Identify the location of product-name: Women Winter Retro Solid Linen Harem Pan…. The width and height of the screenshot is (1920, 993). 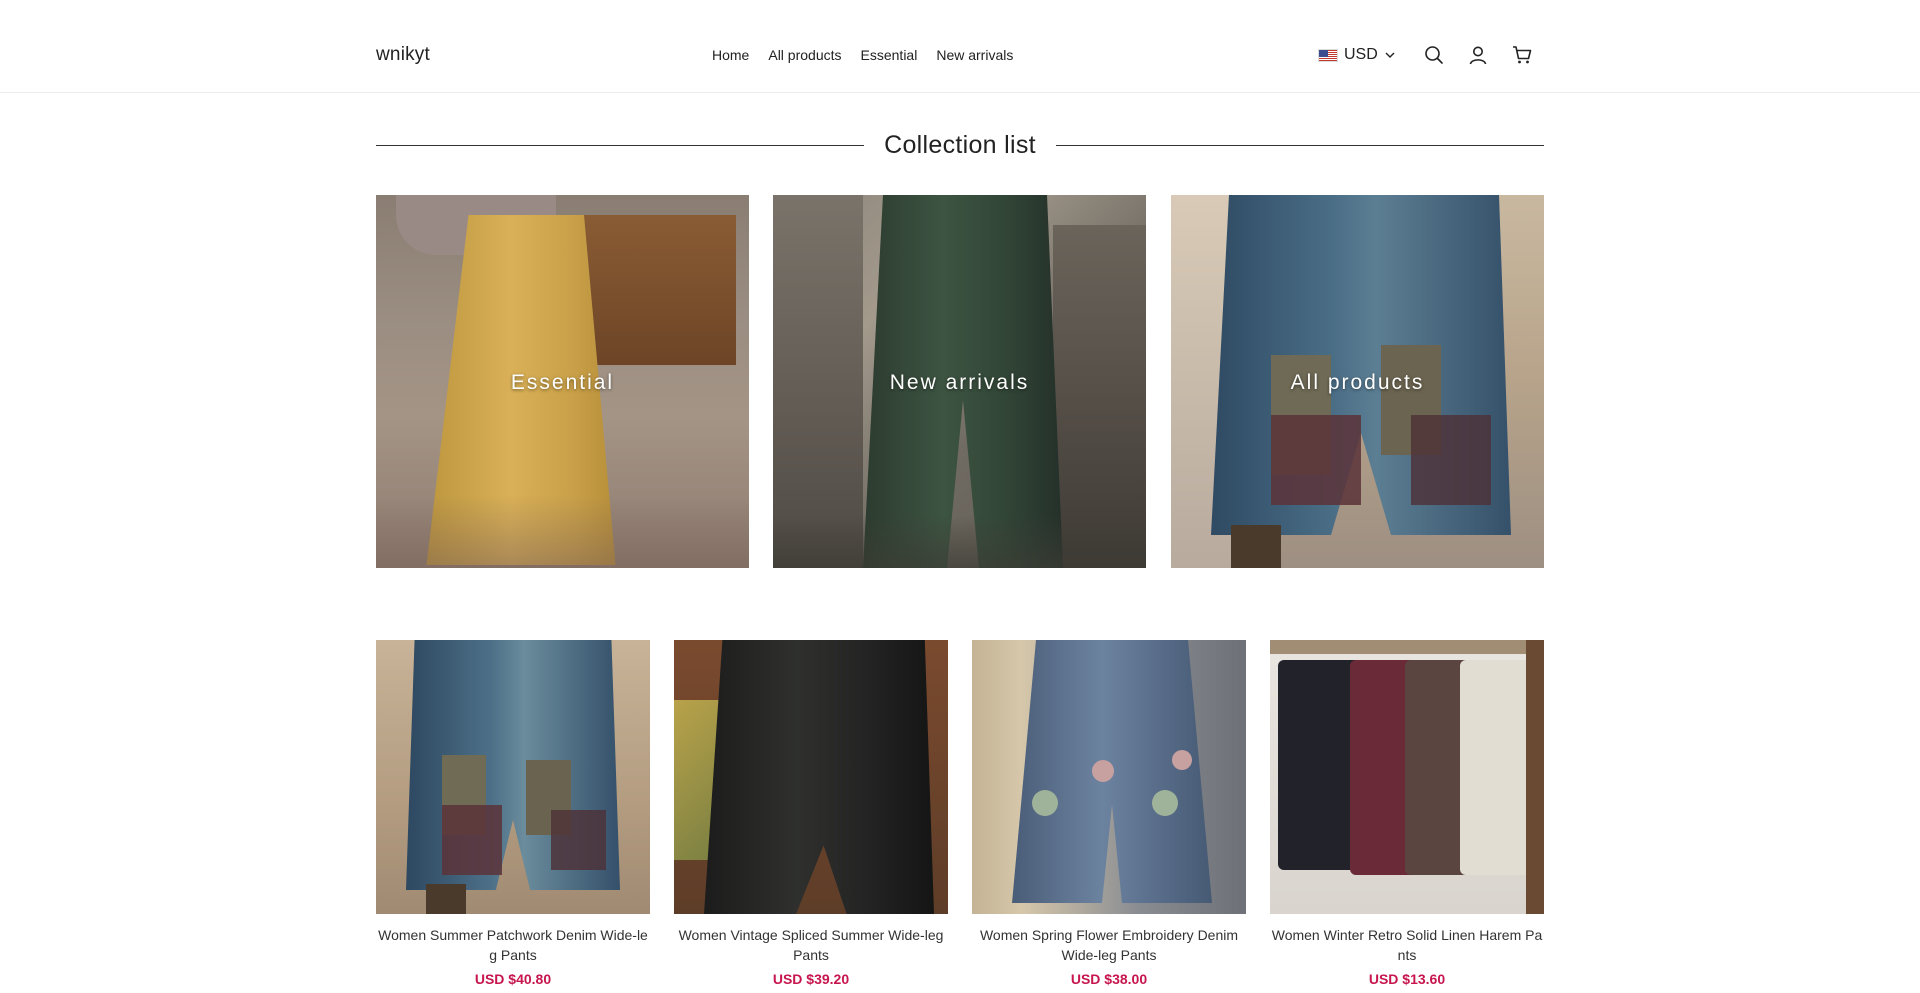
(1407, 945).